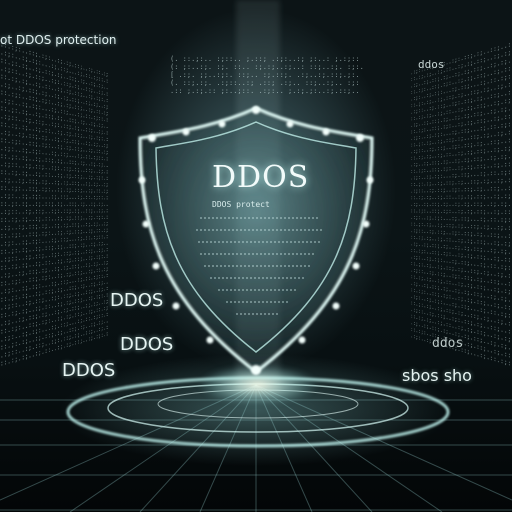 The height and width of the screenshot is (512, 512). Describe the element at coordinates (147, 344) in the screenshot. I see `left-label-2: DDOS` at that location.